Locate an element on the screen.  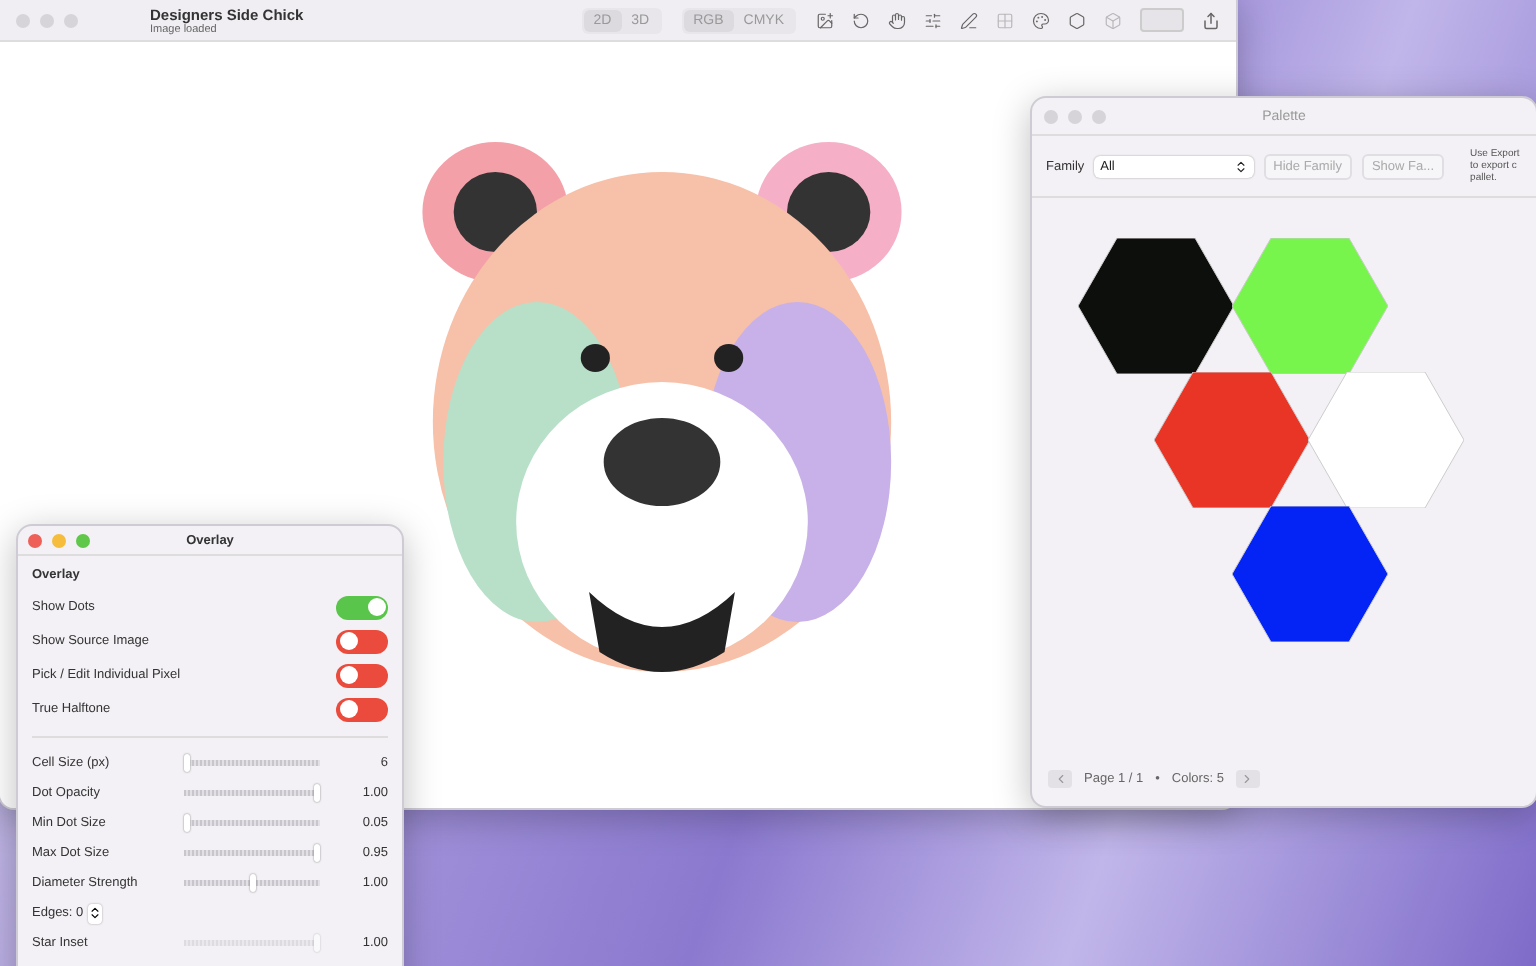
stepper-button is located at coordinates (94, 913).